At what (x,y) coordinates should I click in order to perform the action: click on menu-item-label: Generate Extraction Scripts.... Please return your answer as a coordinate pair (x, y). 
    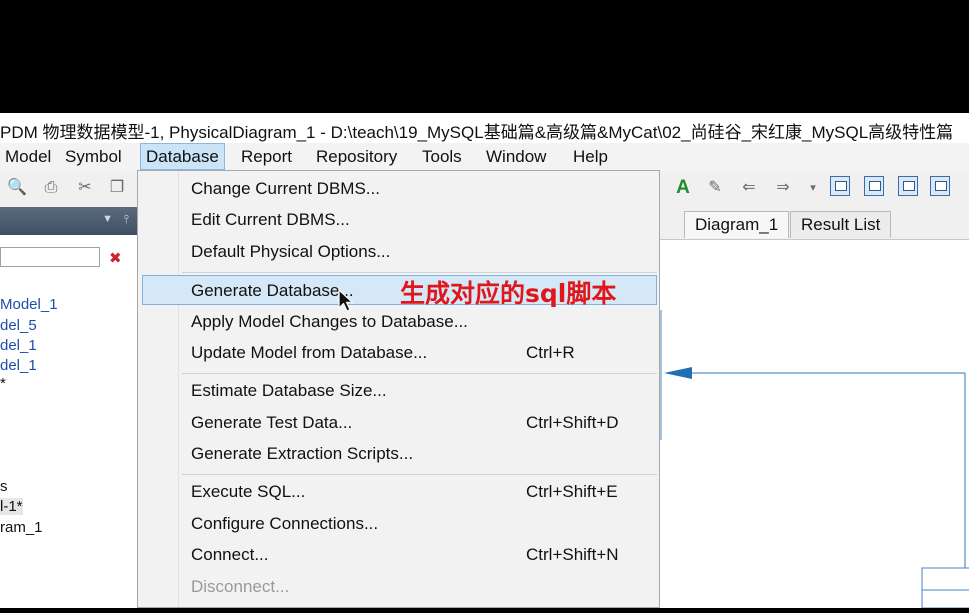
    Looking at the image, I should click on (302, 453).